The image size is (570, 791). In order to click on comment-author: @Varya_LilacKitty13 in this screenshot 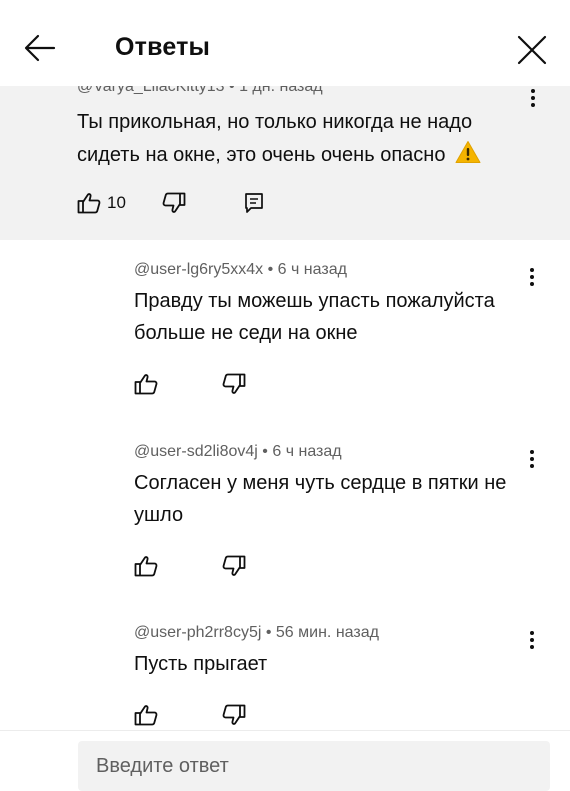, I will do `click(151, 90)`.